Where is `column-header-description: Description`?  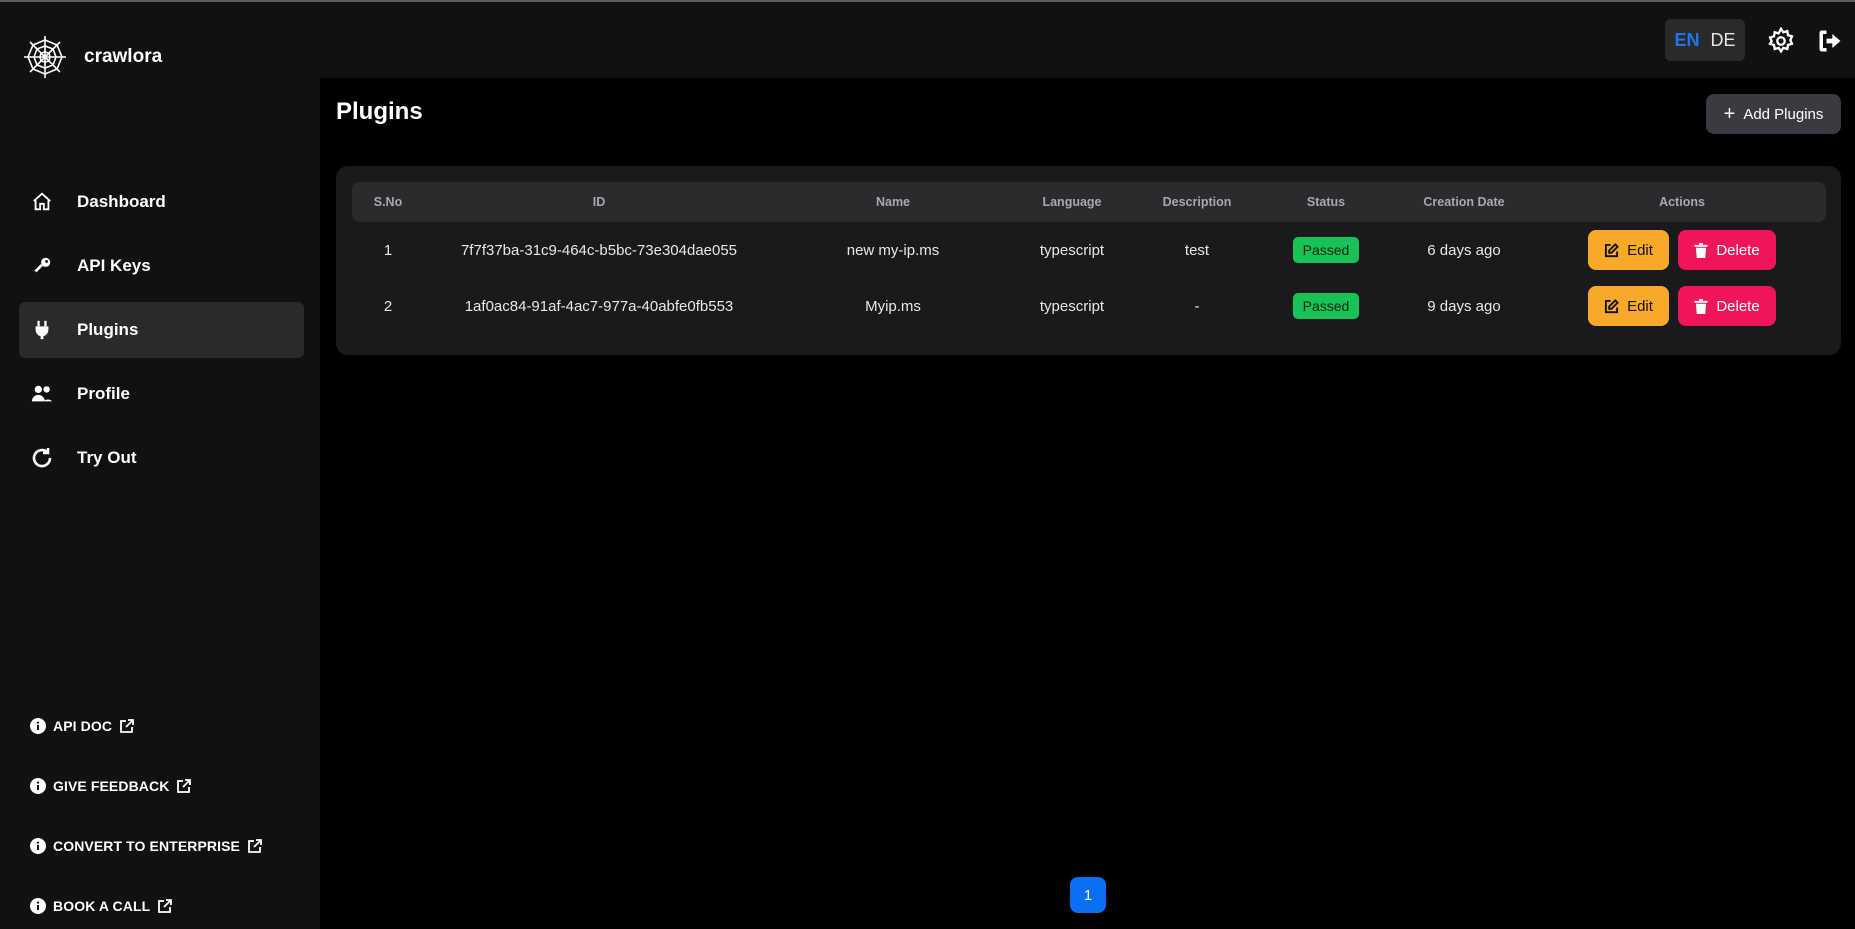
column-header-description: Description is located at coordinates (1197, 202).